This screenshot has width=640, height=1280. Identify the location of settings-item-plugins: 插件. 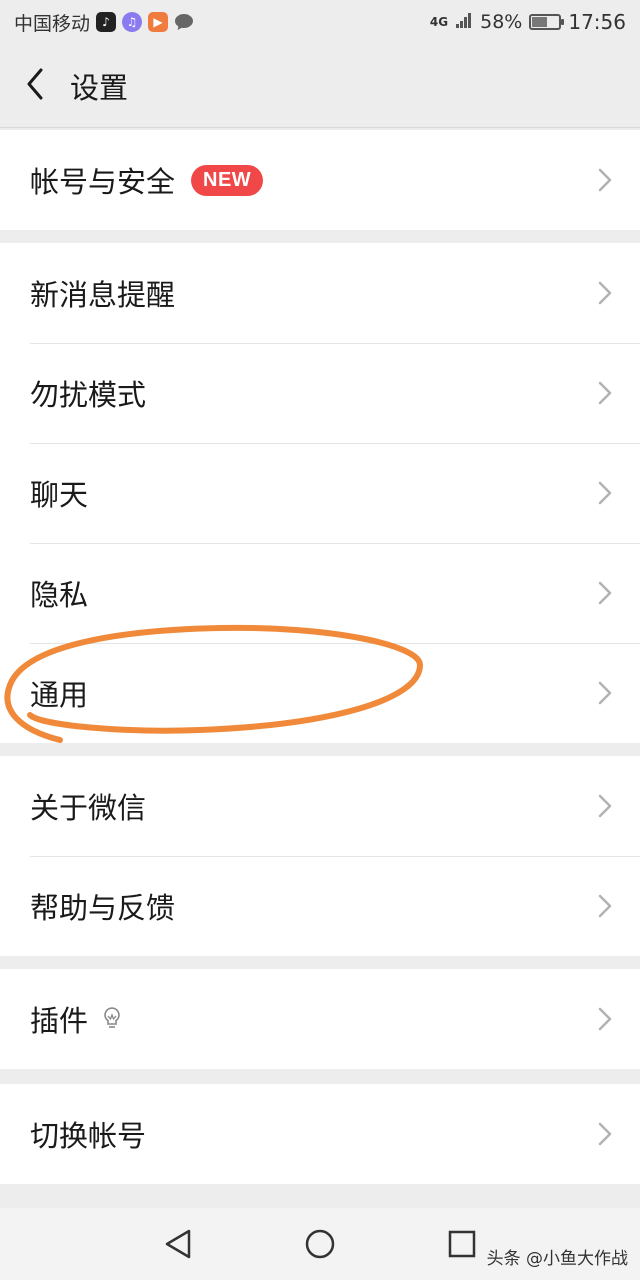
(320, 1019).